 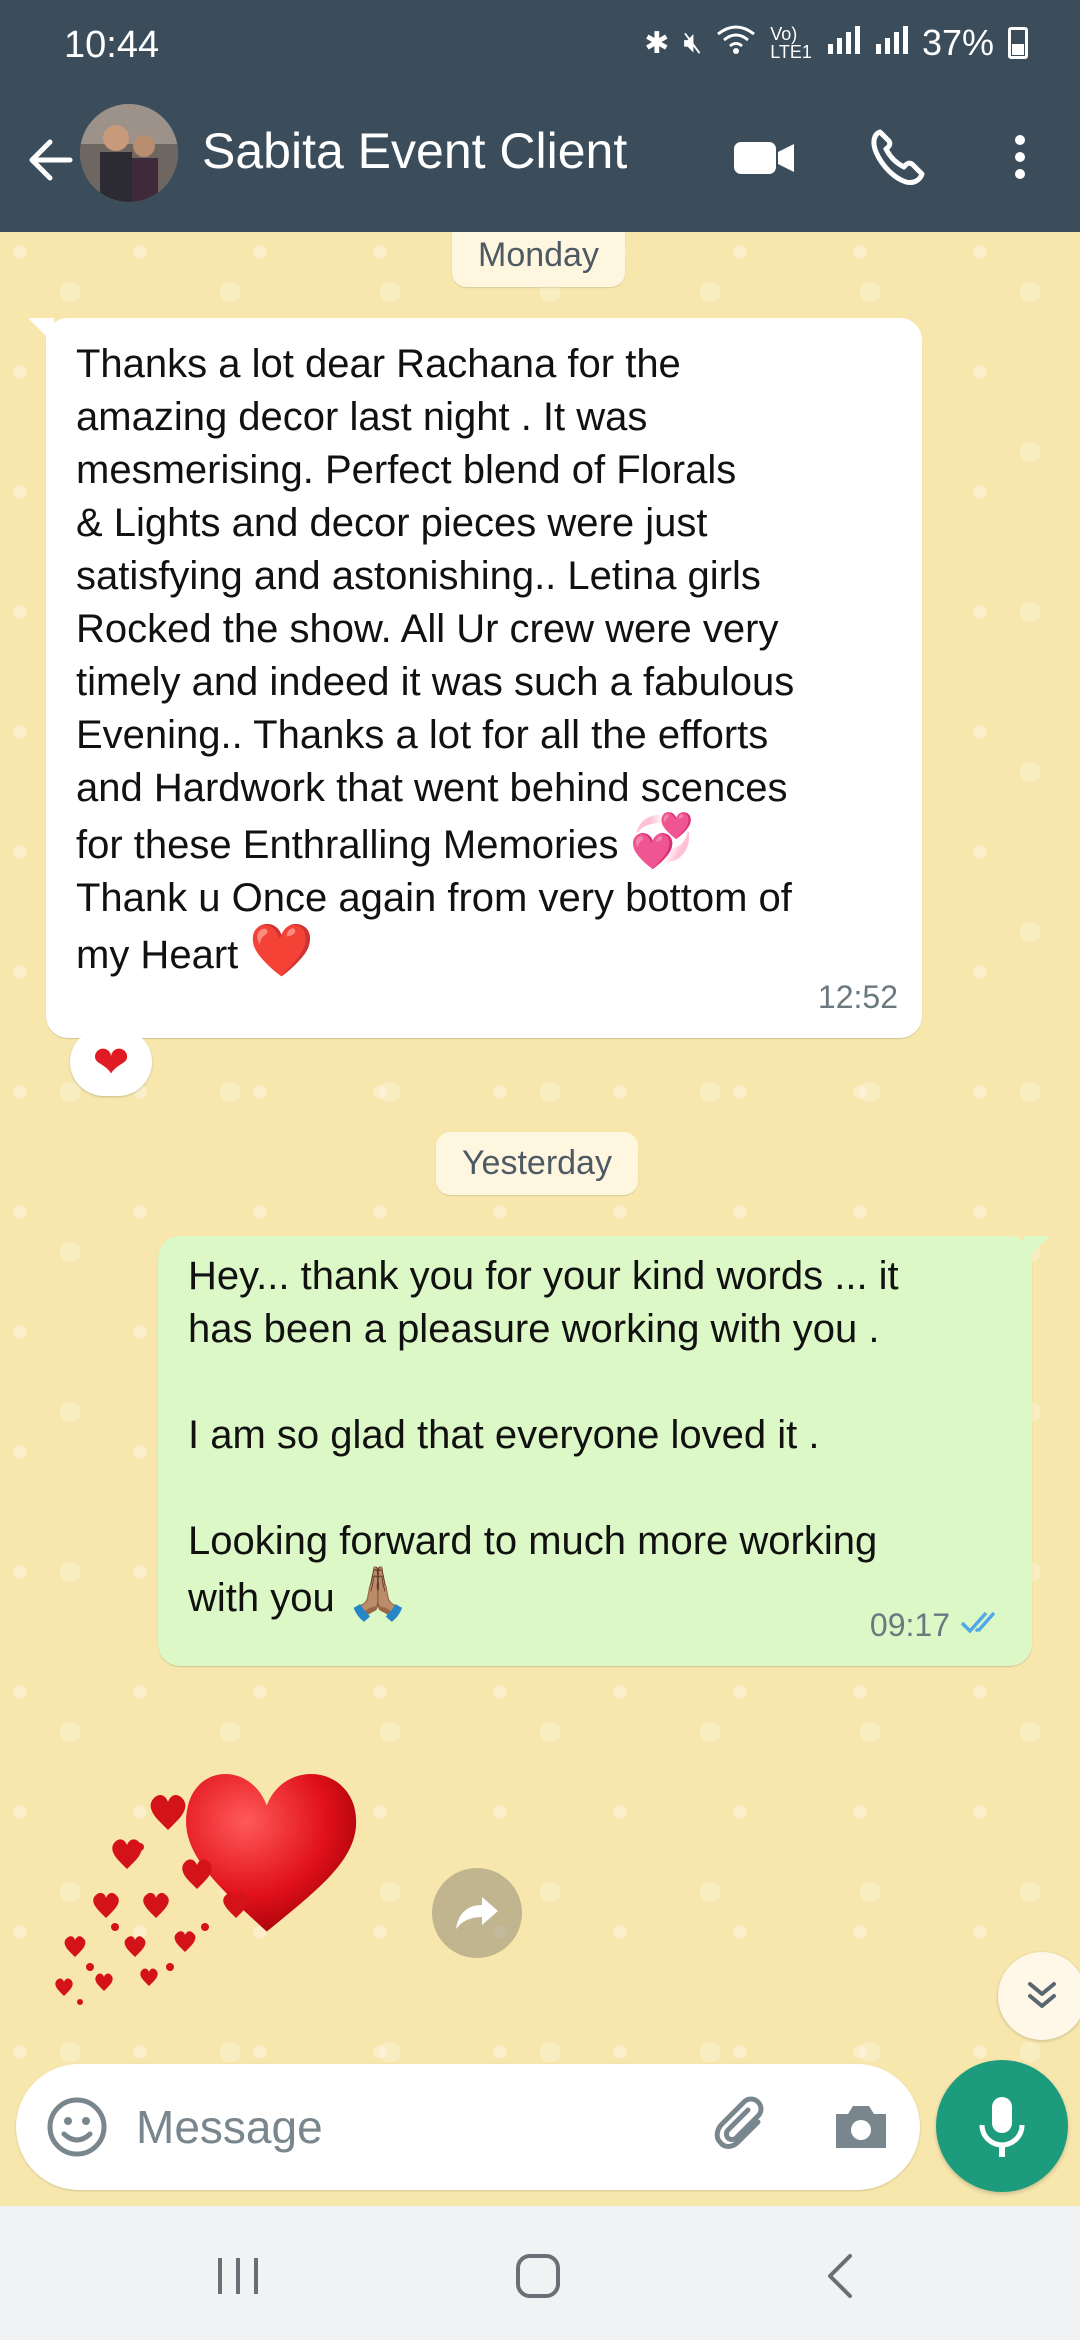 I want to click on mic-button, so click(x=1002, y=2126).